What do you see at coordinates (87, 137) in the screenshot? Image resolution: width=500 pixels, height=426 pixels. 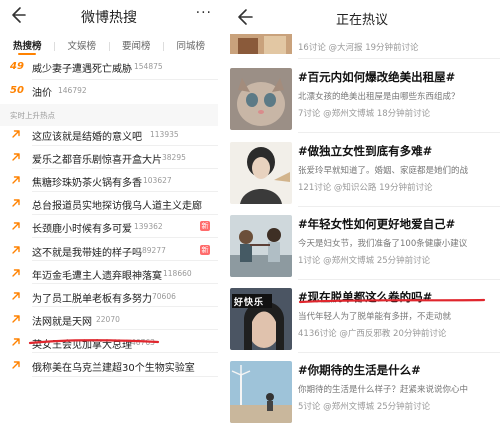 I see `list-title: 这应该就是结婚的意义吧` at bounding box center [87, 137].